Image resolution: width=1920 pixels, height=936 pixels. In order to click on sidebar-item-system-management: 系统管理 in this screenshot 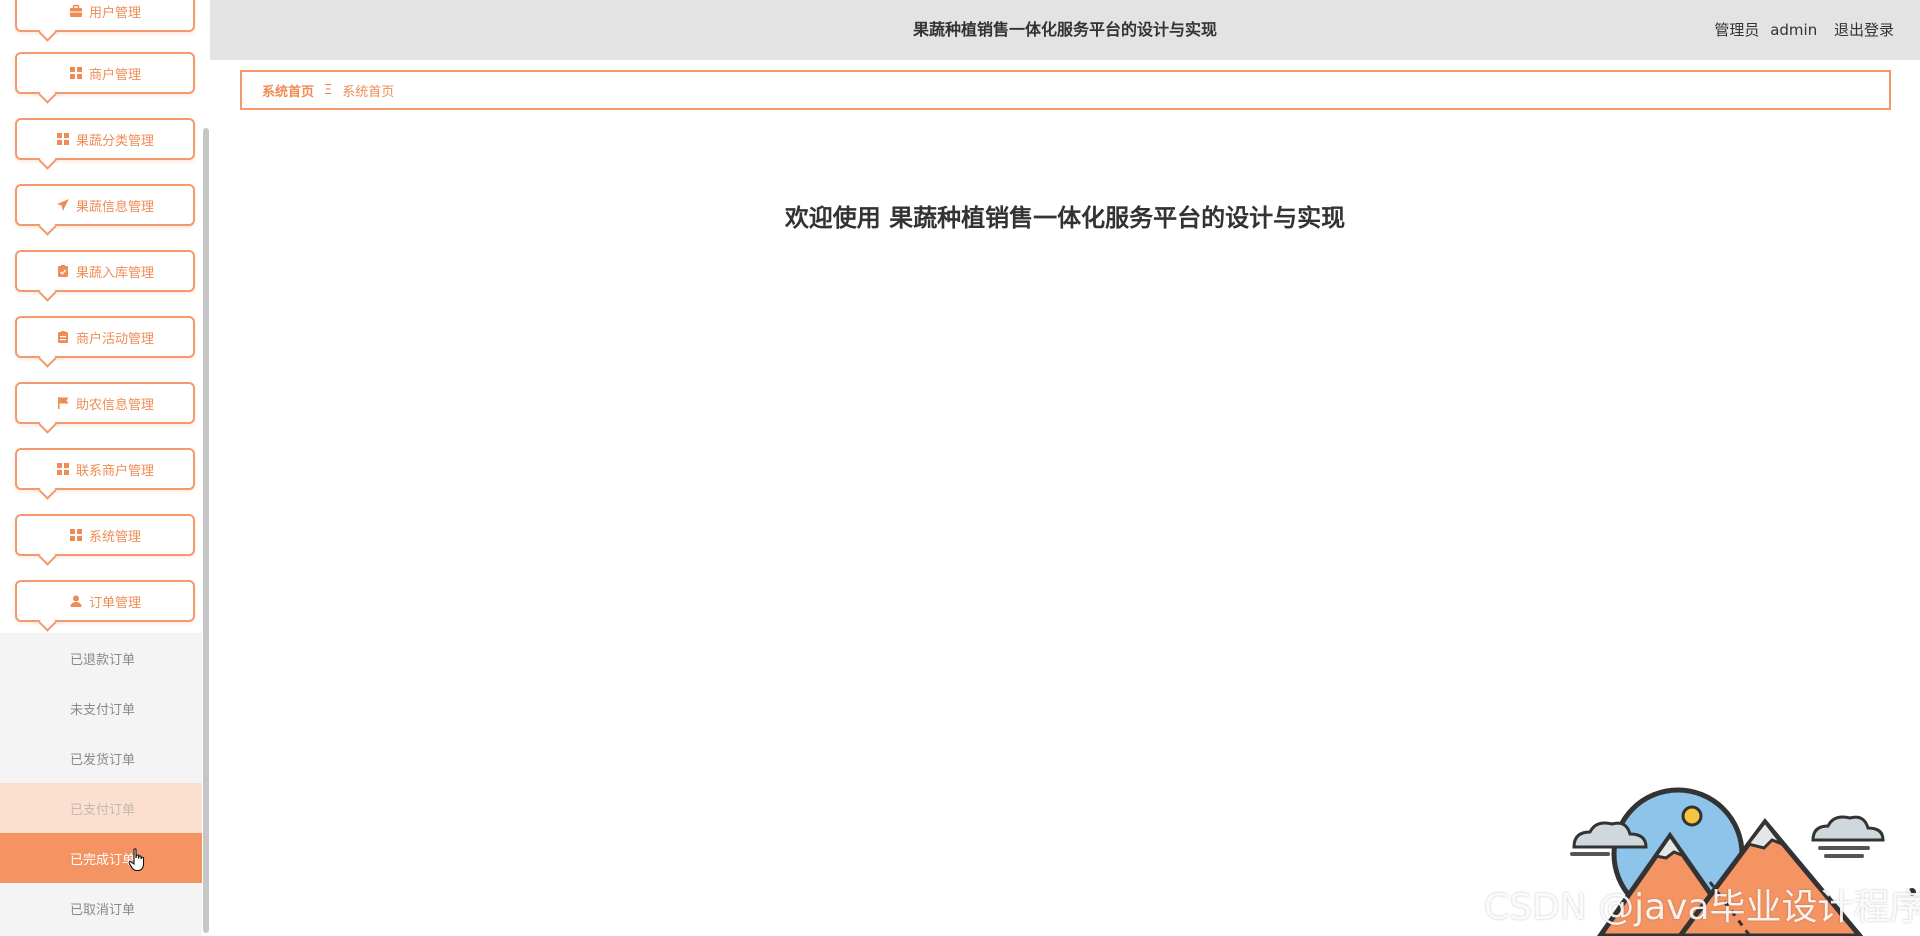, I will do `click(105, 535)`.